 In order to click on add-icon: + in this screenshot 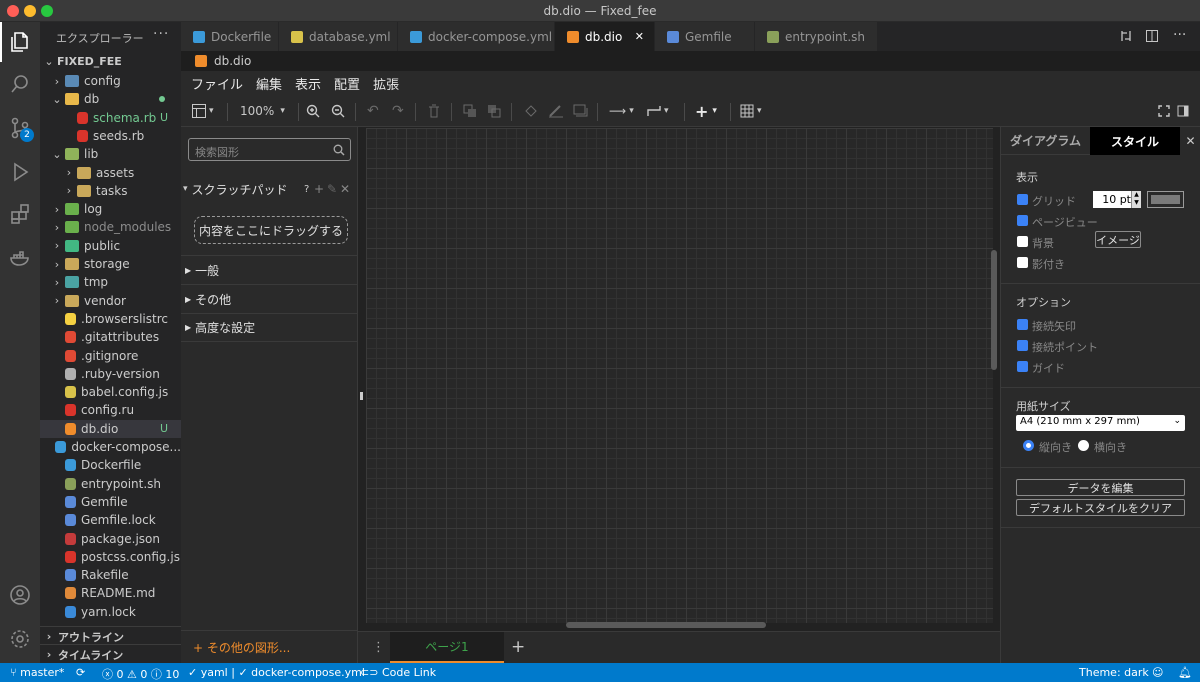, I will do `click(319, 189)`.